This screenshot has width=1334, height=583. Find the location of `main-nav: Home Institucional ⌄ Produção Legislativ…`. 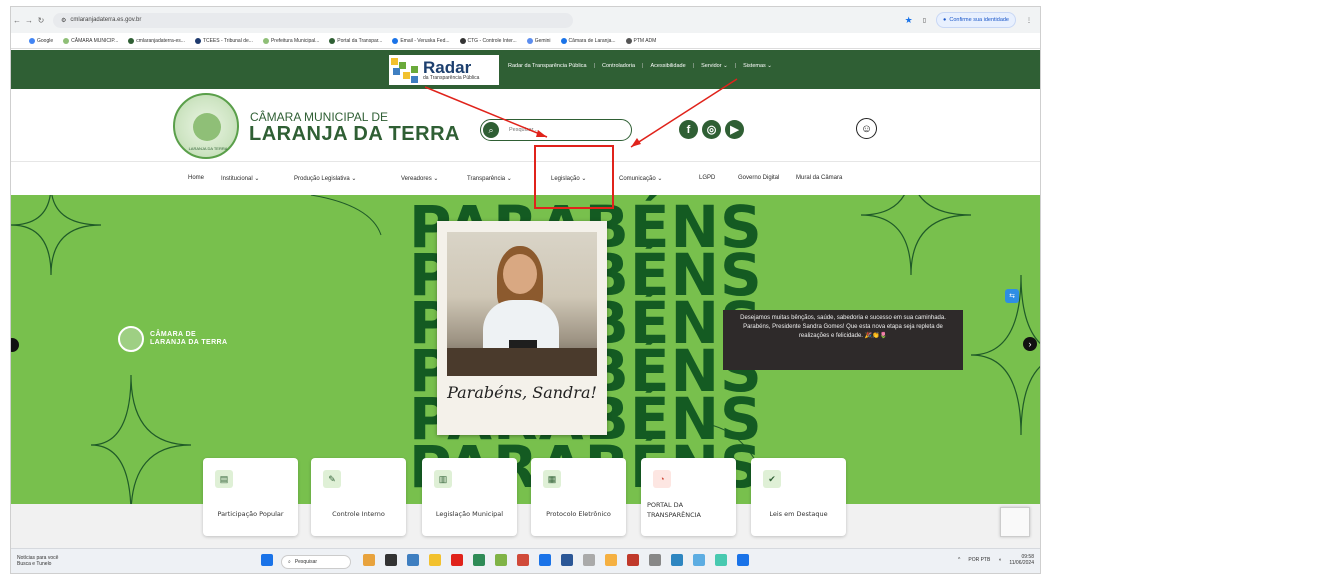

main-nav: Home Institucional ⌄ Produção Legislativ… is located at coordinates (525, 178).